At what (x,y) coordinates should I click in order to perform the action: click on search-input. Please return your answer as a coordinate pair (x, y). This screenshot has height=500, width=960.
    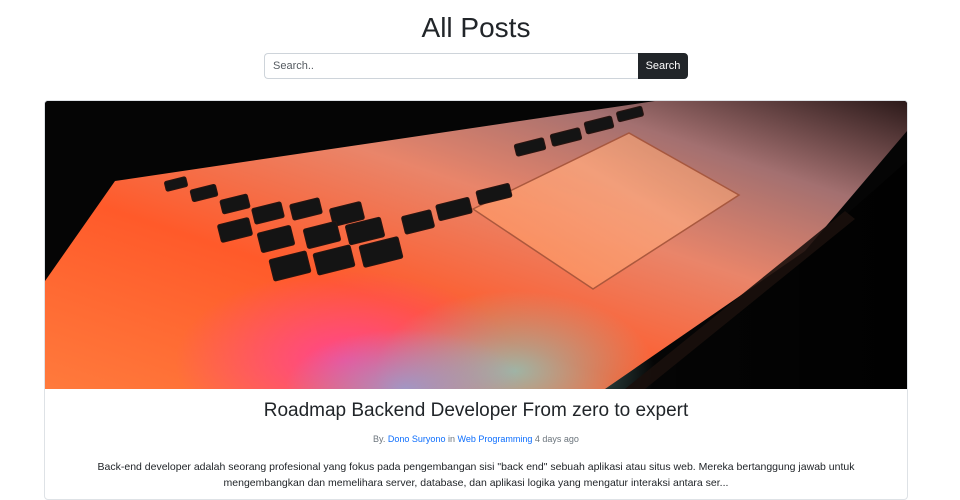
    Looking at the image, I should click on (451, 66).